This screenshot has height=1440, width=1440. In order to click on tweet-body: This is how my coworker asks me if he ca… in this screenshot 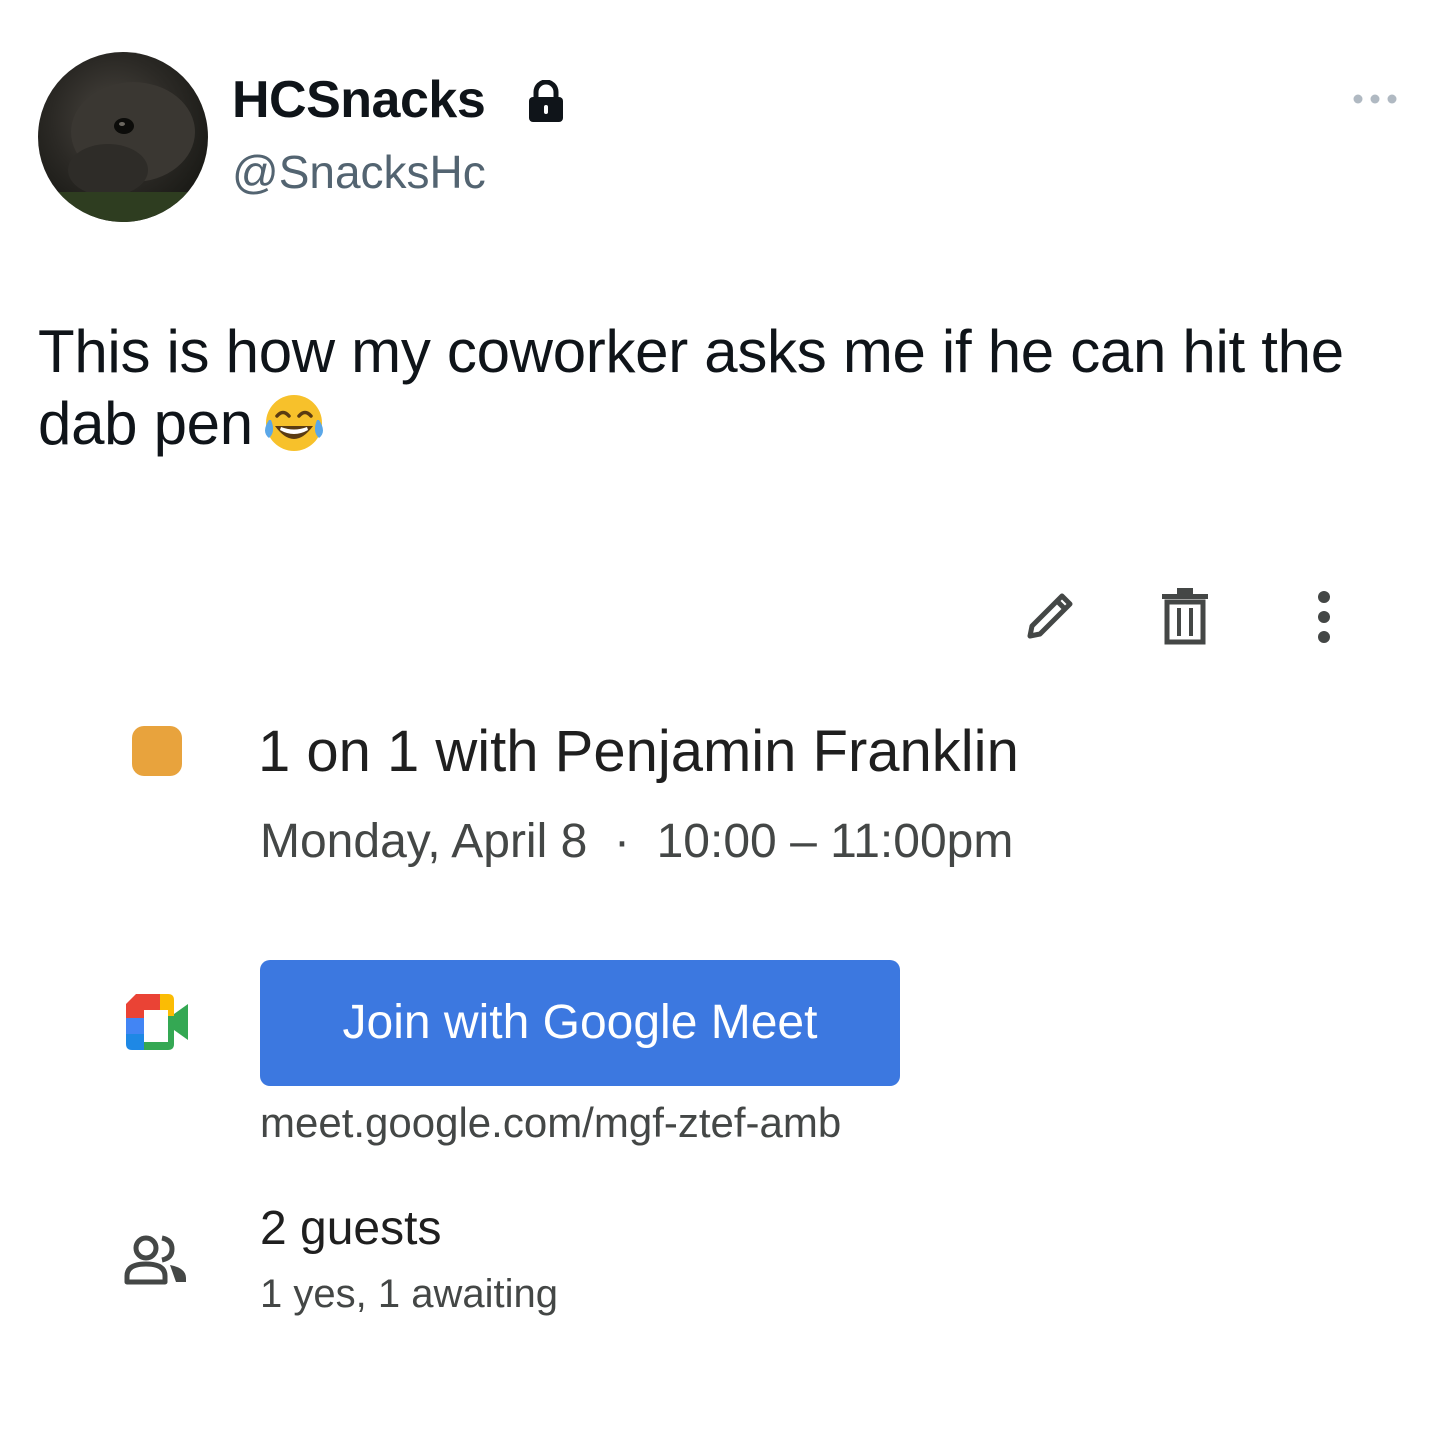, I will do `click(691, 387)`.